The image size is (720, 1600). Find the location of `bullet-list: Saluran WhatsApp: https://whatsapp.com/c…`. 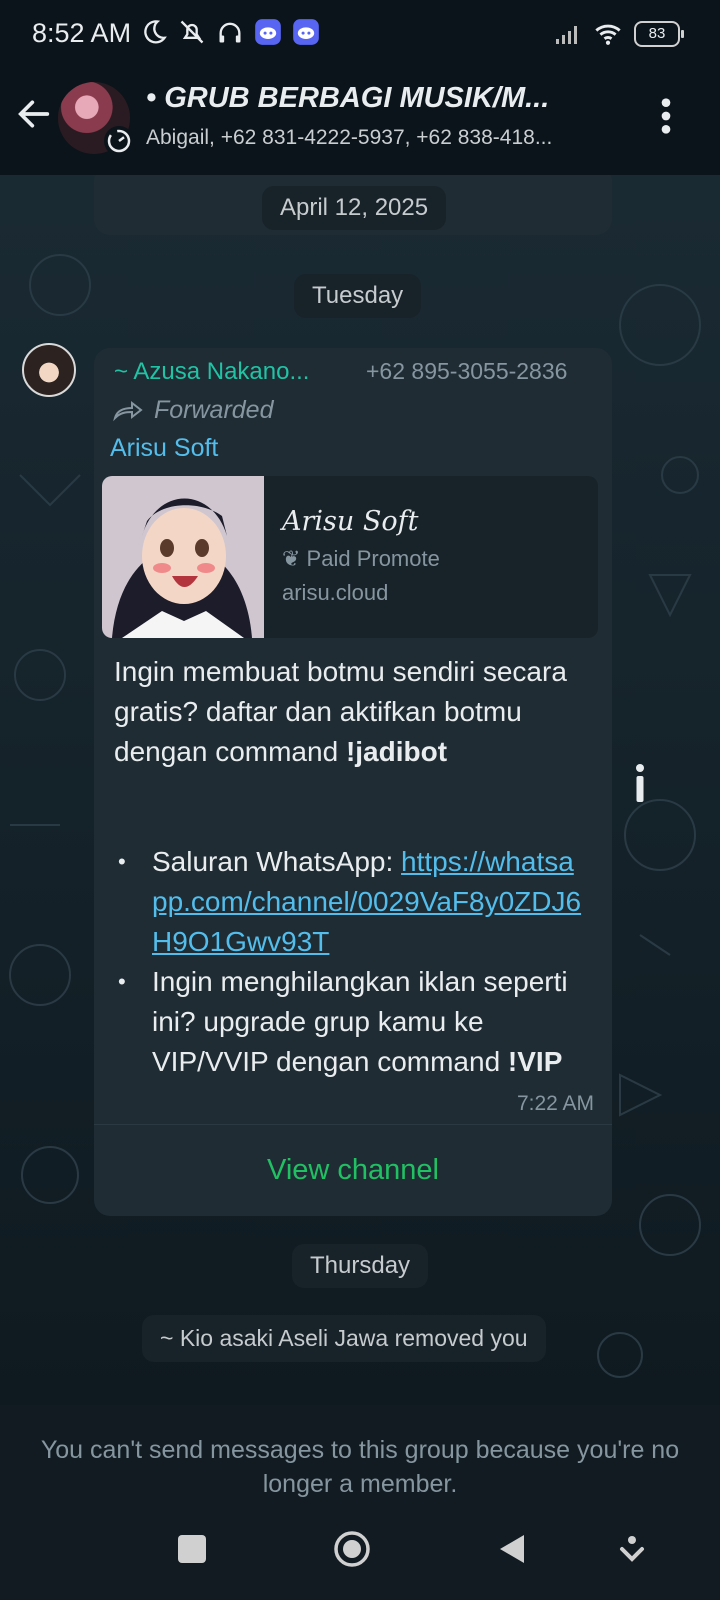

bullet-list: Saluran WhatsApp: https://whatsapp.com/c… is located at coordinates (349, 962).